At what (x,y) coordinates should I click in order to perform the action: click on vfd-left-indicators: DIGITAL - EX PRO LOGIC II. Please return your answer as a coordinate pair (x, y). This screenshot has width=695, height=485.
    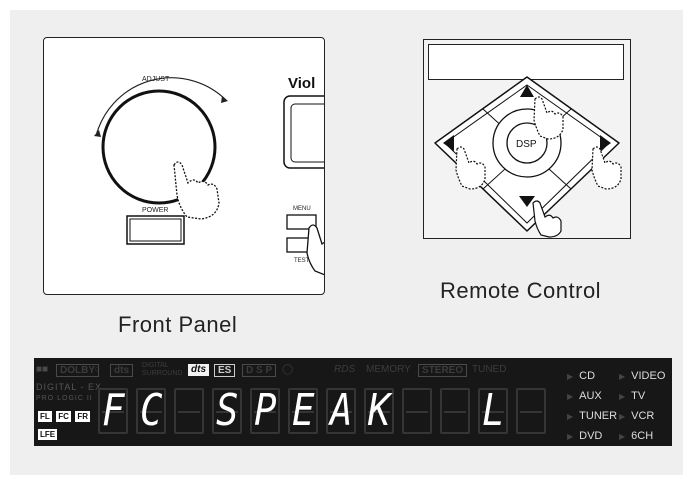
    Looking at the image, I should click on (69, 393).